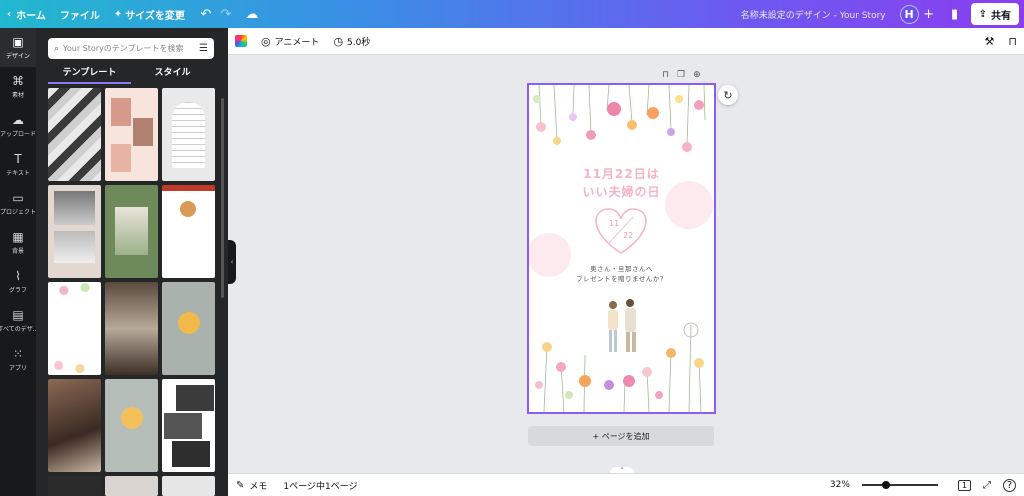 Image resolution: width=1024 pixels, height=496 pixels. I want to click on analytics-icon: ▮, so click(955, 14).